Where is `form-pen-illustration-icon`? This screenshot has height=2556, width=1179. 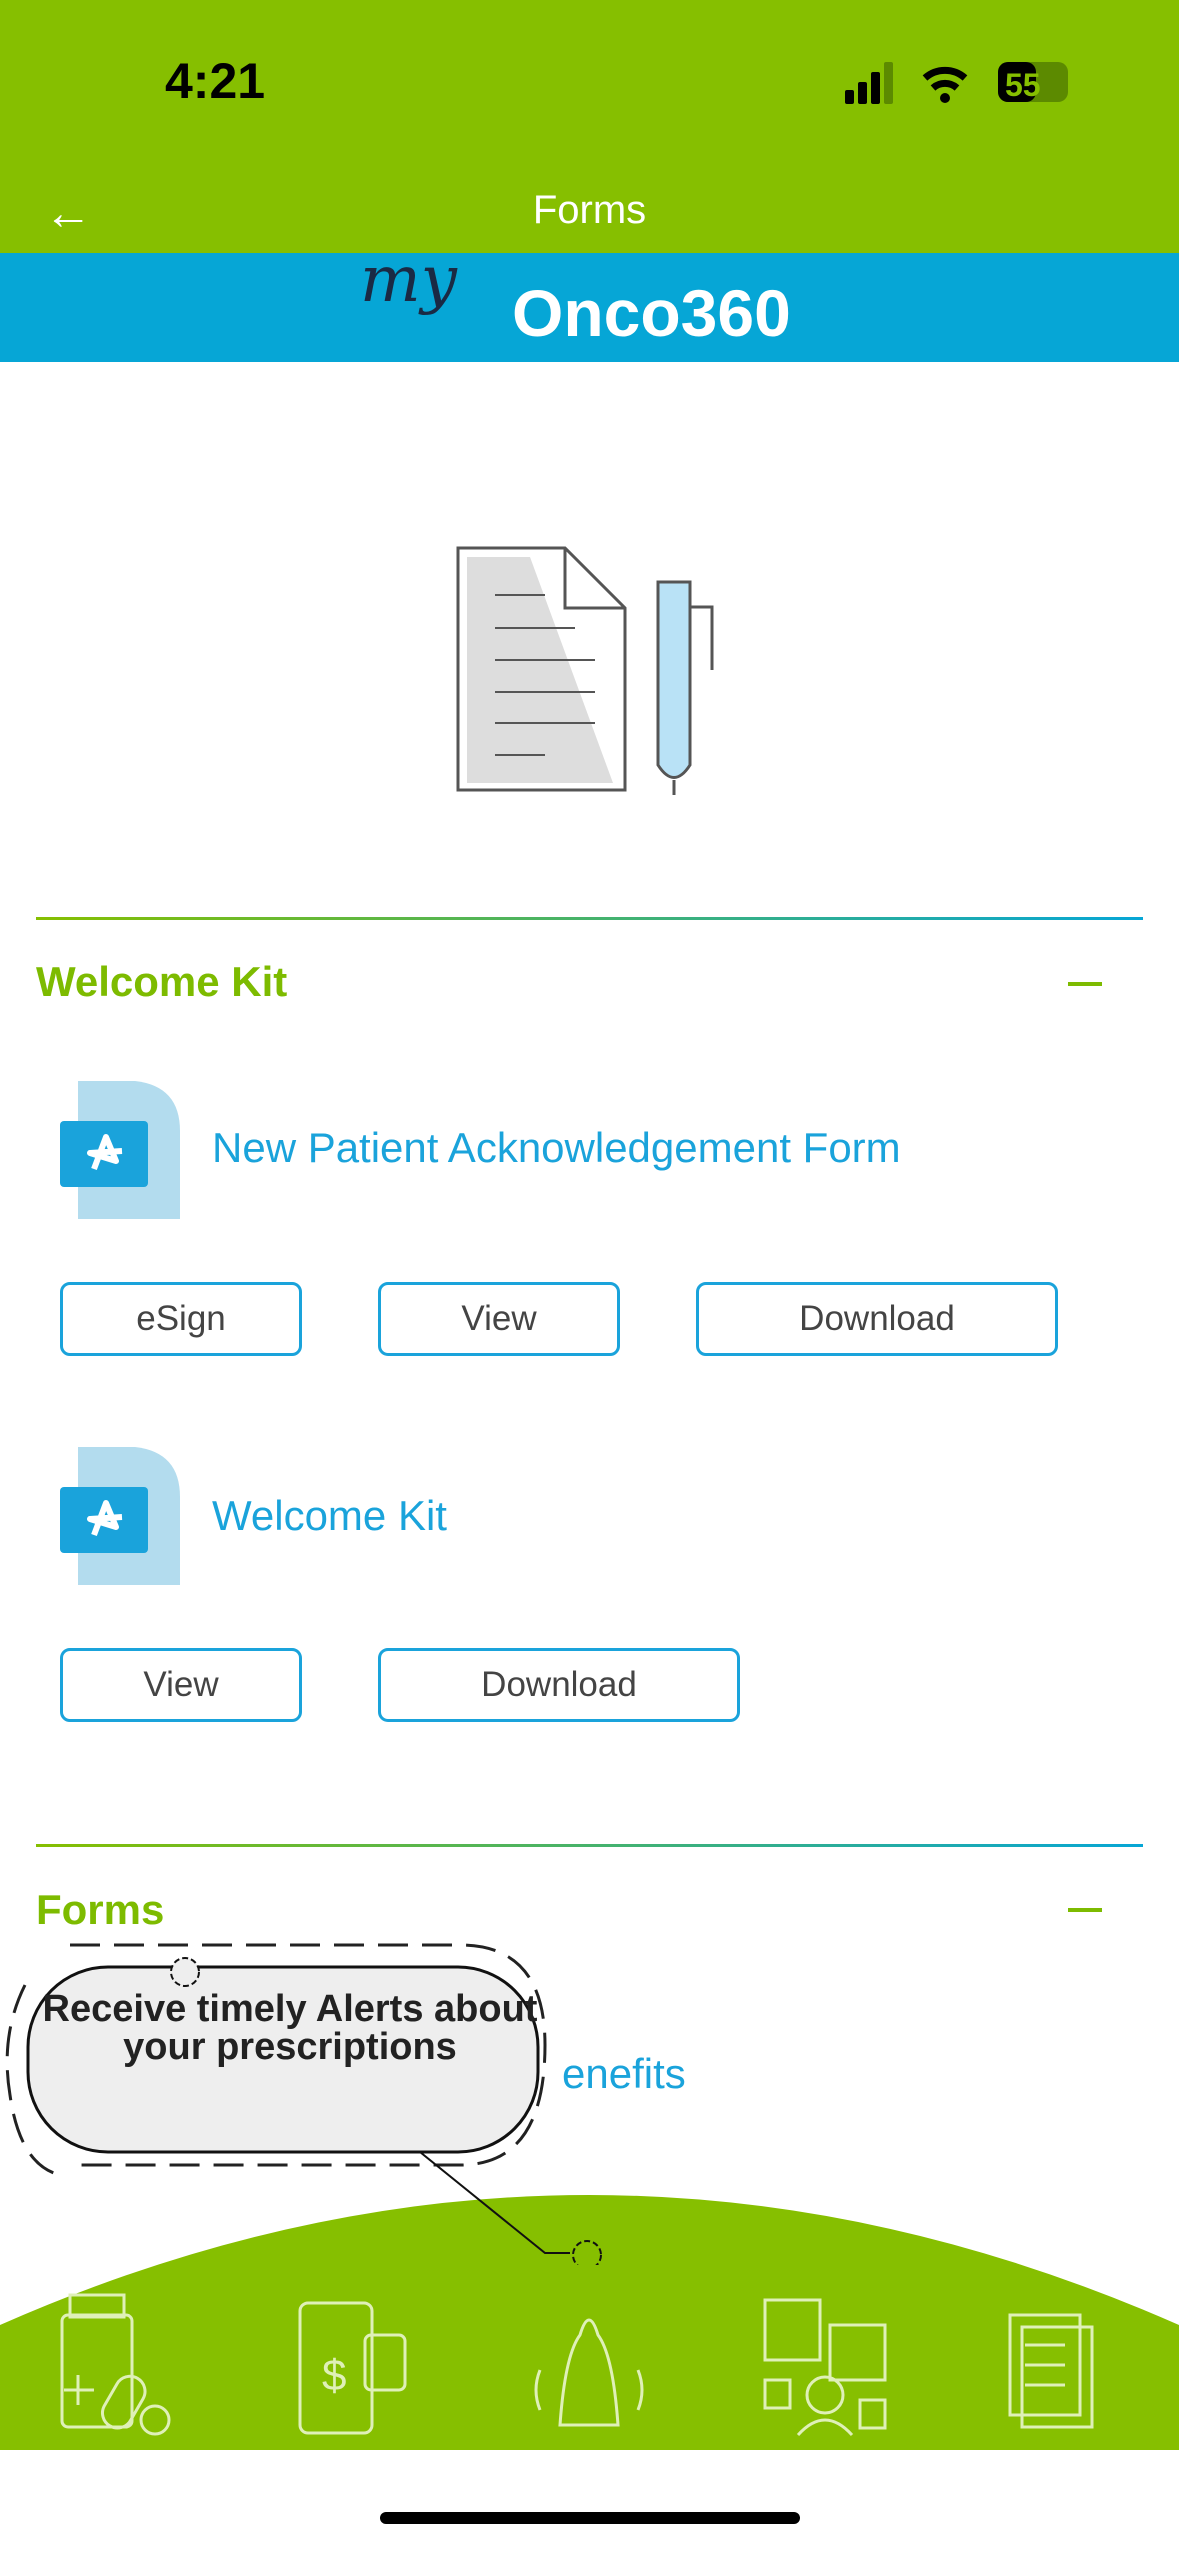 form-pen-illustration-icon is located at coordinates (585, 670).